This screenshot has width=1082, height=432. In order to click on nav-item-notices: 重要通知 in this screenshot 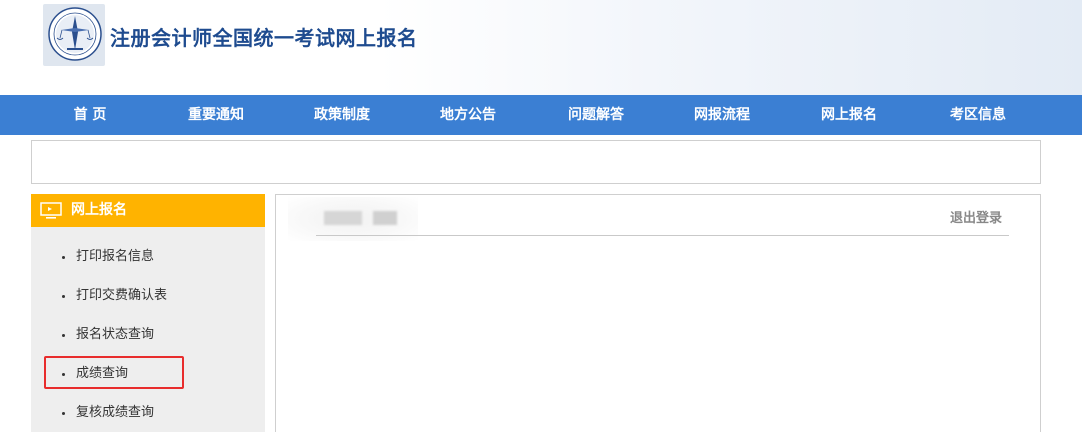, I will do `click(216, 115)`.